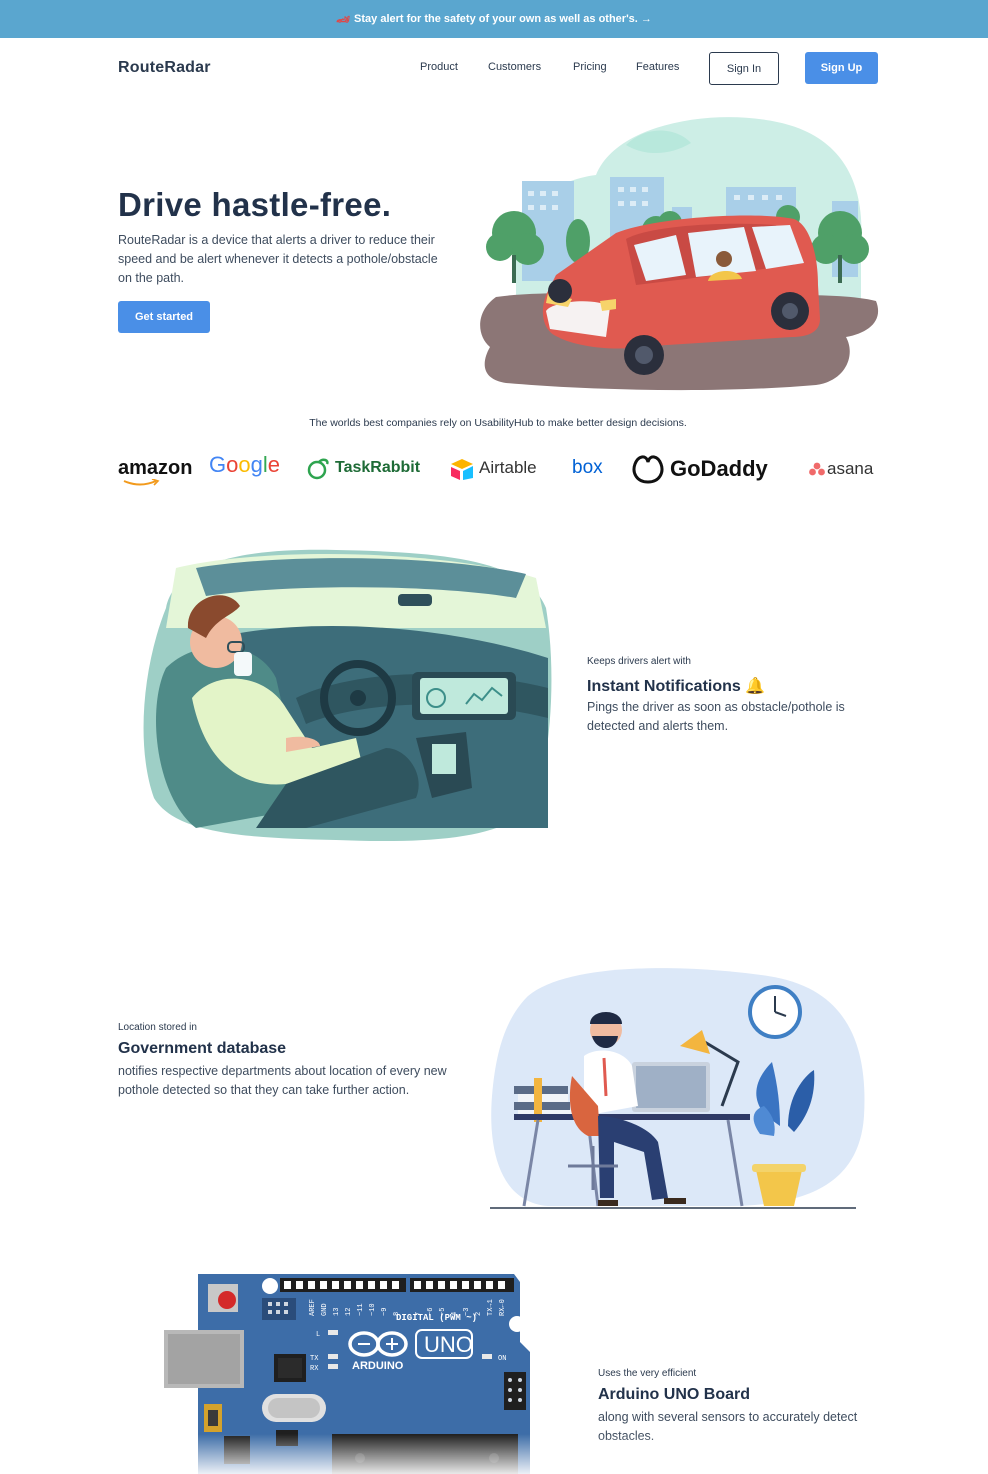 The width and height of the screenshot is (988, 1474). What do you see at coordinates (343, 19) in the screenshot?
I see `car-icon: 🏎` at bounding box center [343, 19].